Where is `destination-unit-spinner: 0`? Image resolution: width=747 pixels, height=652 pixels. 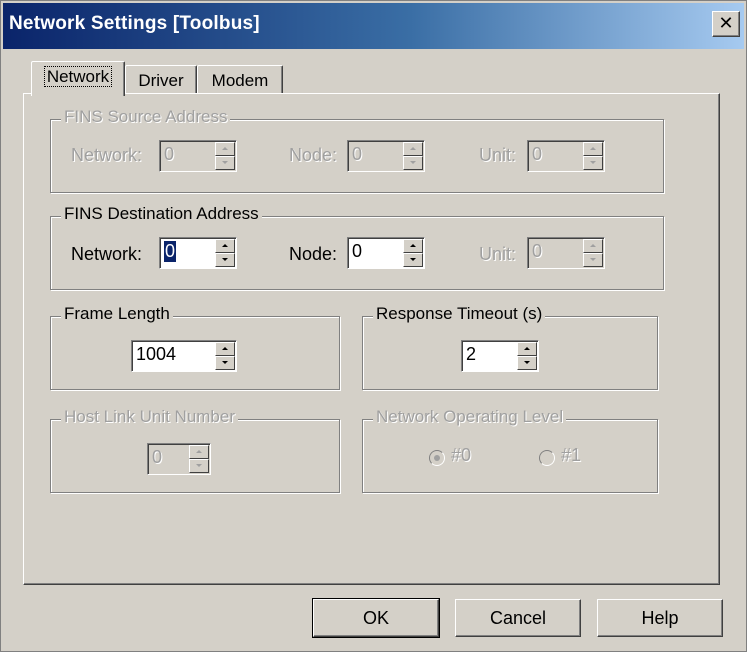
destination-unit-spinner: 0 is located at coordinates (566, 253).